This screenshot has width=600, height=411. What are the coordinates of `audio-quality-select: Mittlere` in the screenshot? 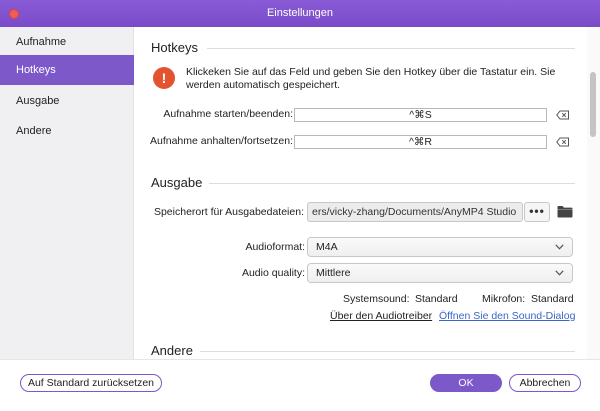 It's located at (440, 273).